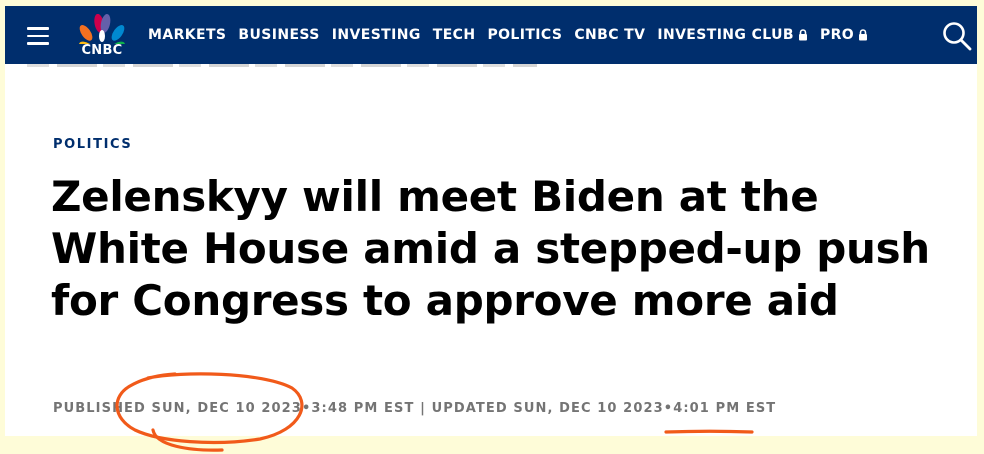 The image size is (984, 454). I want to click on nav-link-pro-label: PRO, so click(837, 35).